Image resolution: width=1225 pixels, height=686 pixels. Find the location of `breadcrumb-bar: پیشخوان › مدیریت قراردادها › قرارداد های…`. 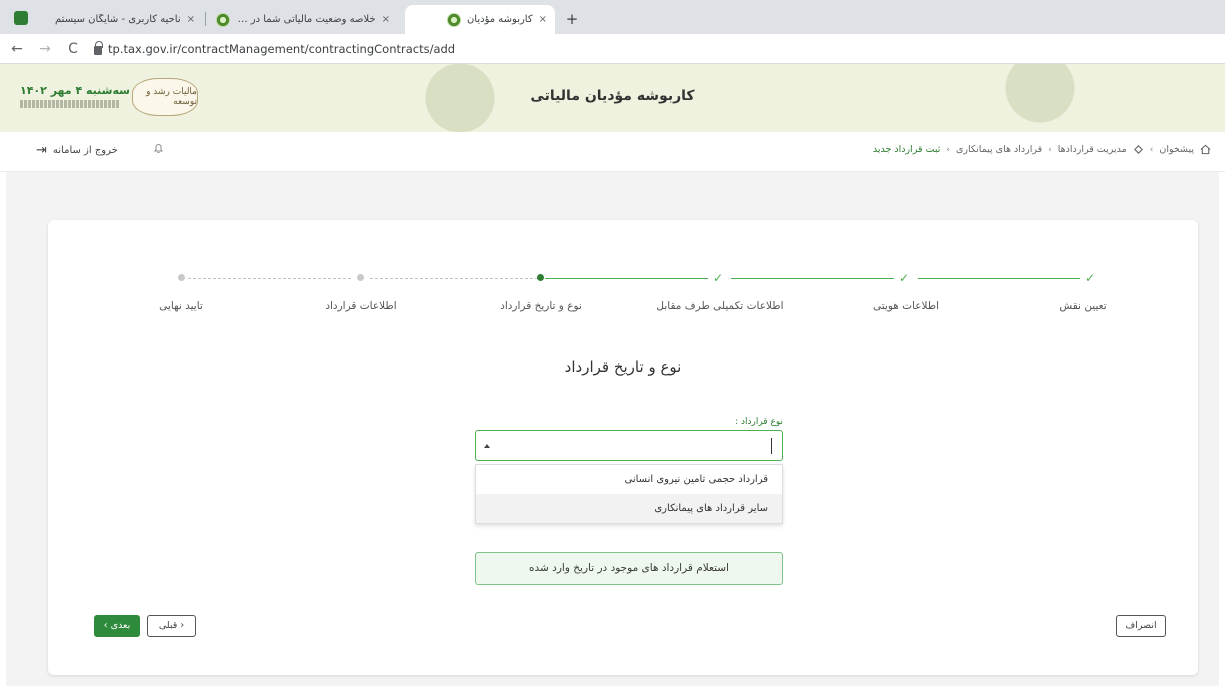

breadcrumb-bar: پیشخوان › مدیریت قراردادها › قرارداد های… is located at coordinates (612, 152).